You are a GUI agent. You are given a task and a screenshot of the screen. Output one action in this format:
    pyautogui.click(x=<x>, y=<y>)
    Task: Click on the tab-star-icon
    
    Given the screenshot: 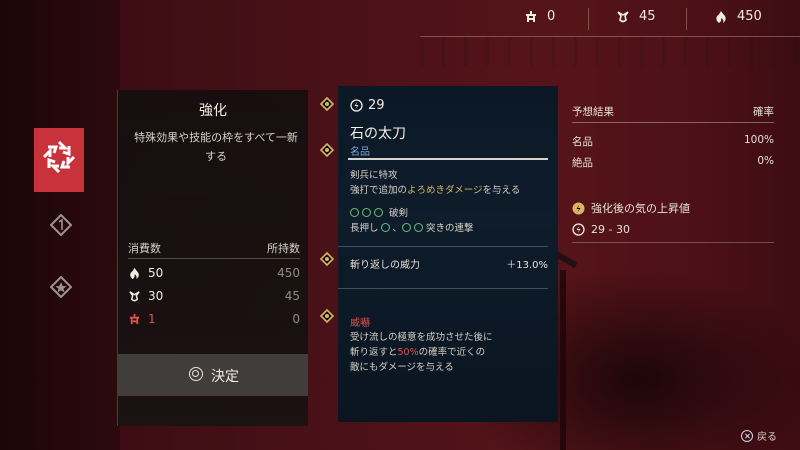 What is the action you would take?
    pyautogui.click(x=61, y=287)
    